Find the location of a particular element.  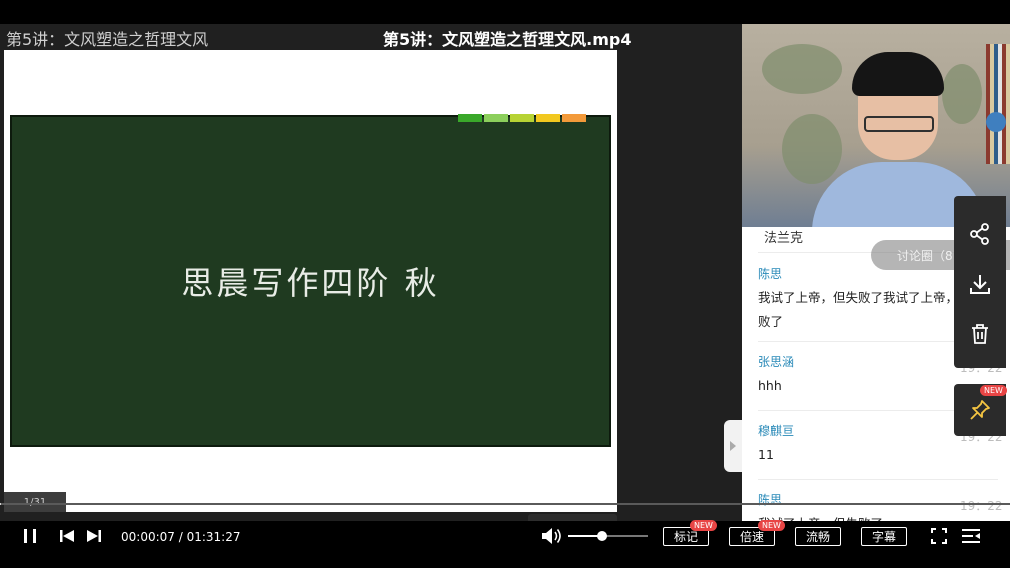

current-time: 00:00:07 is located at coordinates (148, 537).